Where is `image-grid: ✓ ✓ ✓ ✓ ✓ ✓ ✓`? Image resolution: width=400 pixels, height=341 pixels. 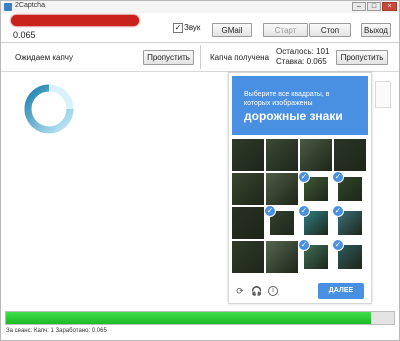
image-grid: ✓ ✓ ✓ ✓ ✓ ✓ ✓ is located at coordinates (300, 207).